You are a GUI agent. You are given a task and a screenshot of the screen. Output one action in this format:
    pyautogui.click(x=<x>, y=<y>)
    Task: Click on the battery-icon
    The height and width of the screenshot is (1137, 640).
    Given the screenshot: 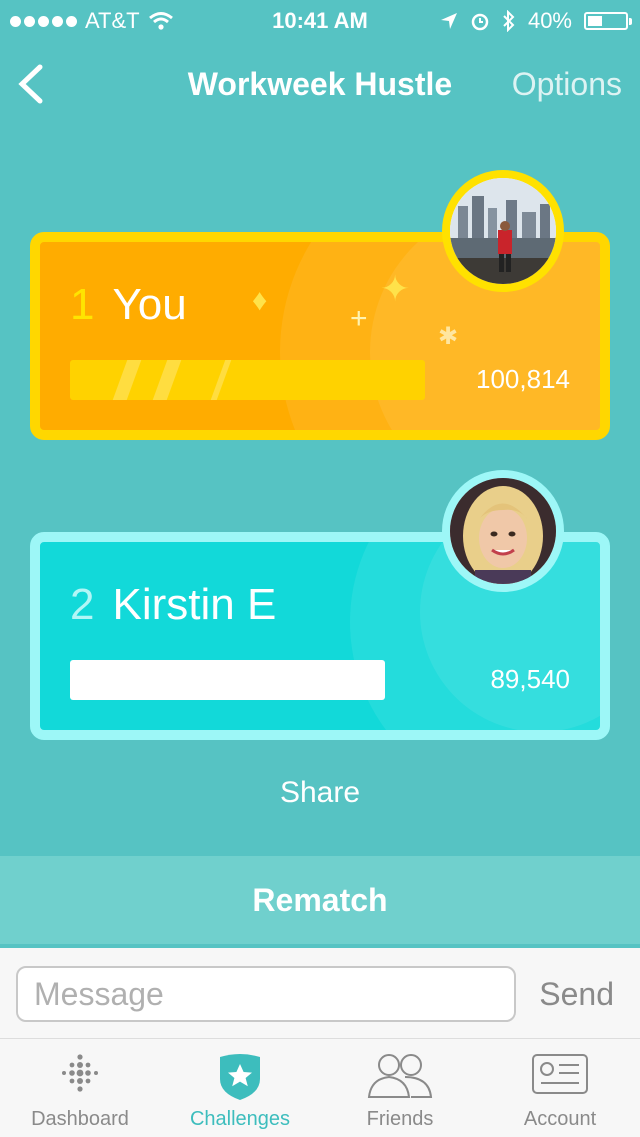 What is the action you would take?
    pyautogui.click(x=608, y=21)
    